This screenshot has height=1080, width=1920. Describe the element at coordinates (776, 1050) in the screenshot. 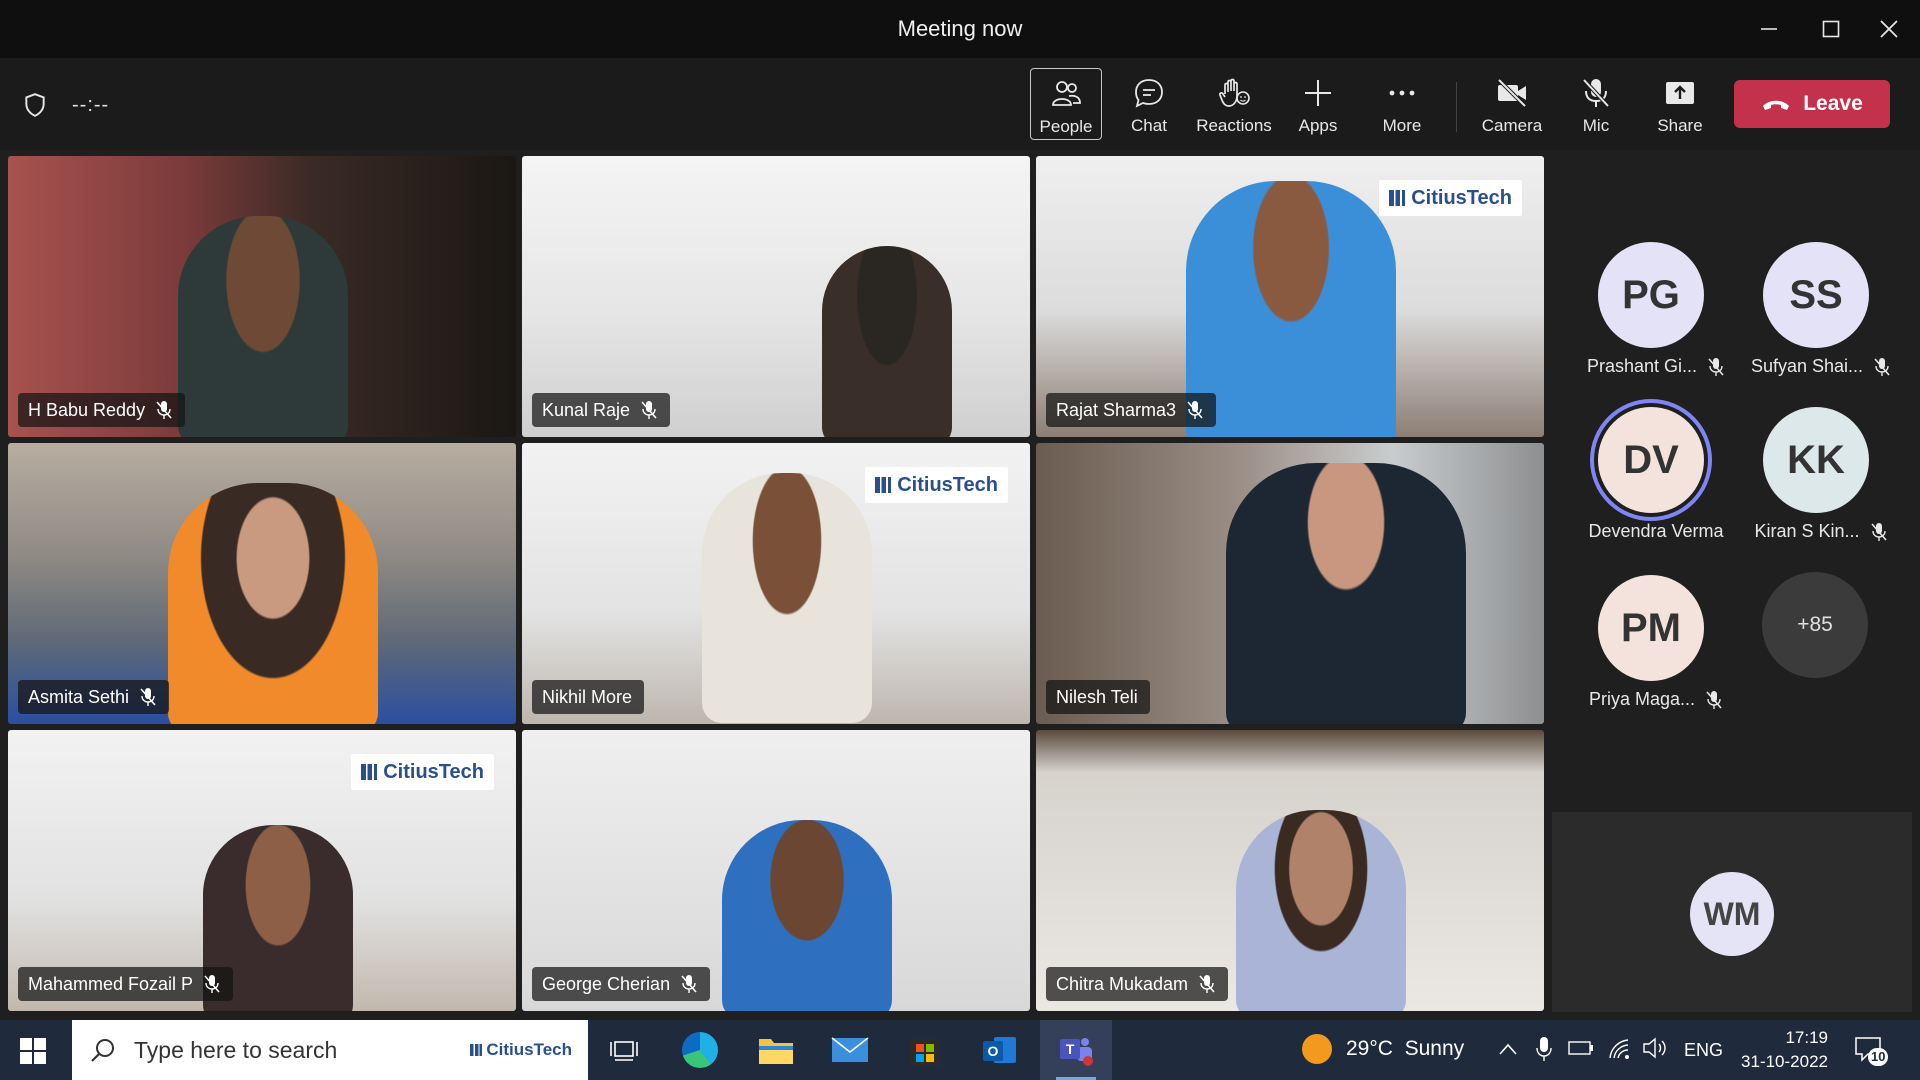

I see `file-explorer-button` at that location.